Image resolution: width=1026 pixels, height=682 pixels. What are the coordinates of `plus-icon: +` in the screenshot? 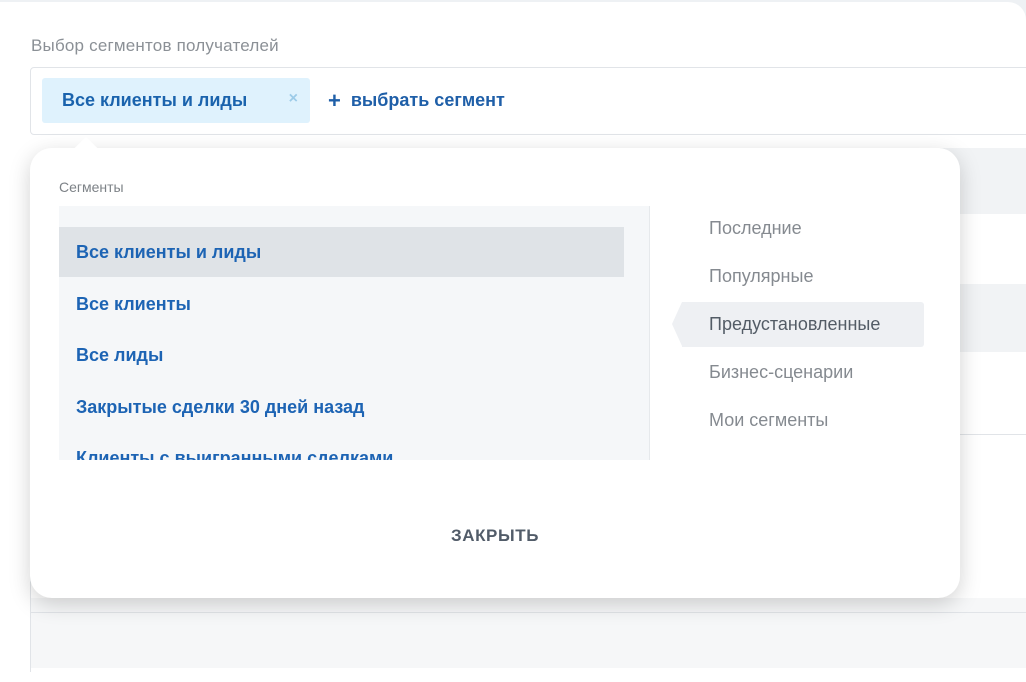 It's located at (334, 100).